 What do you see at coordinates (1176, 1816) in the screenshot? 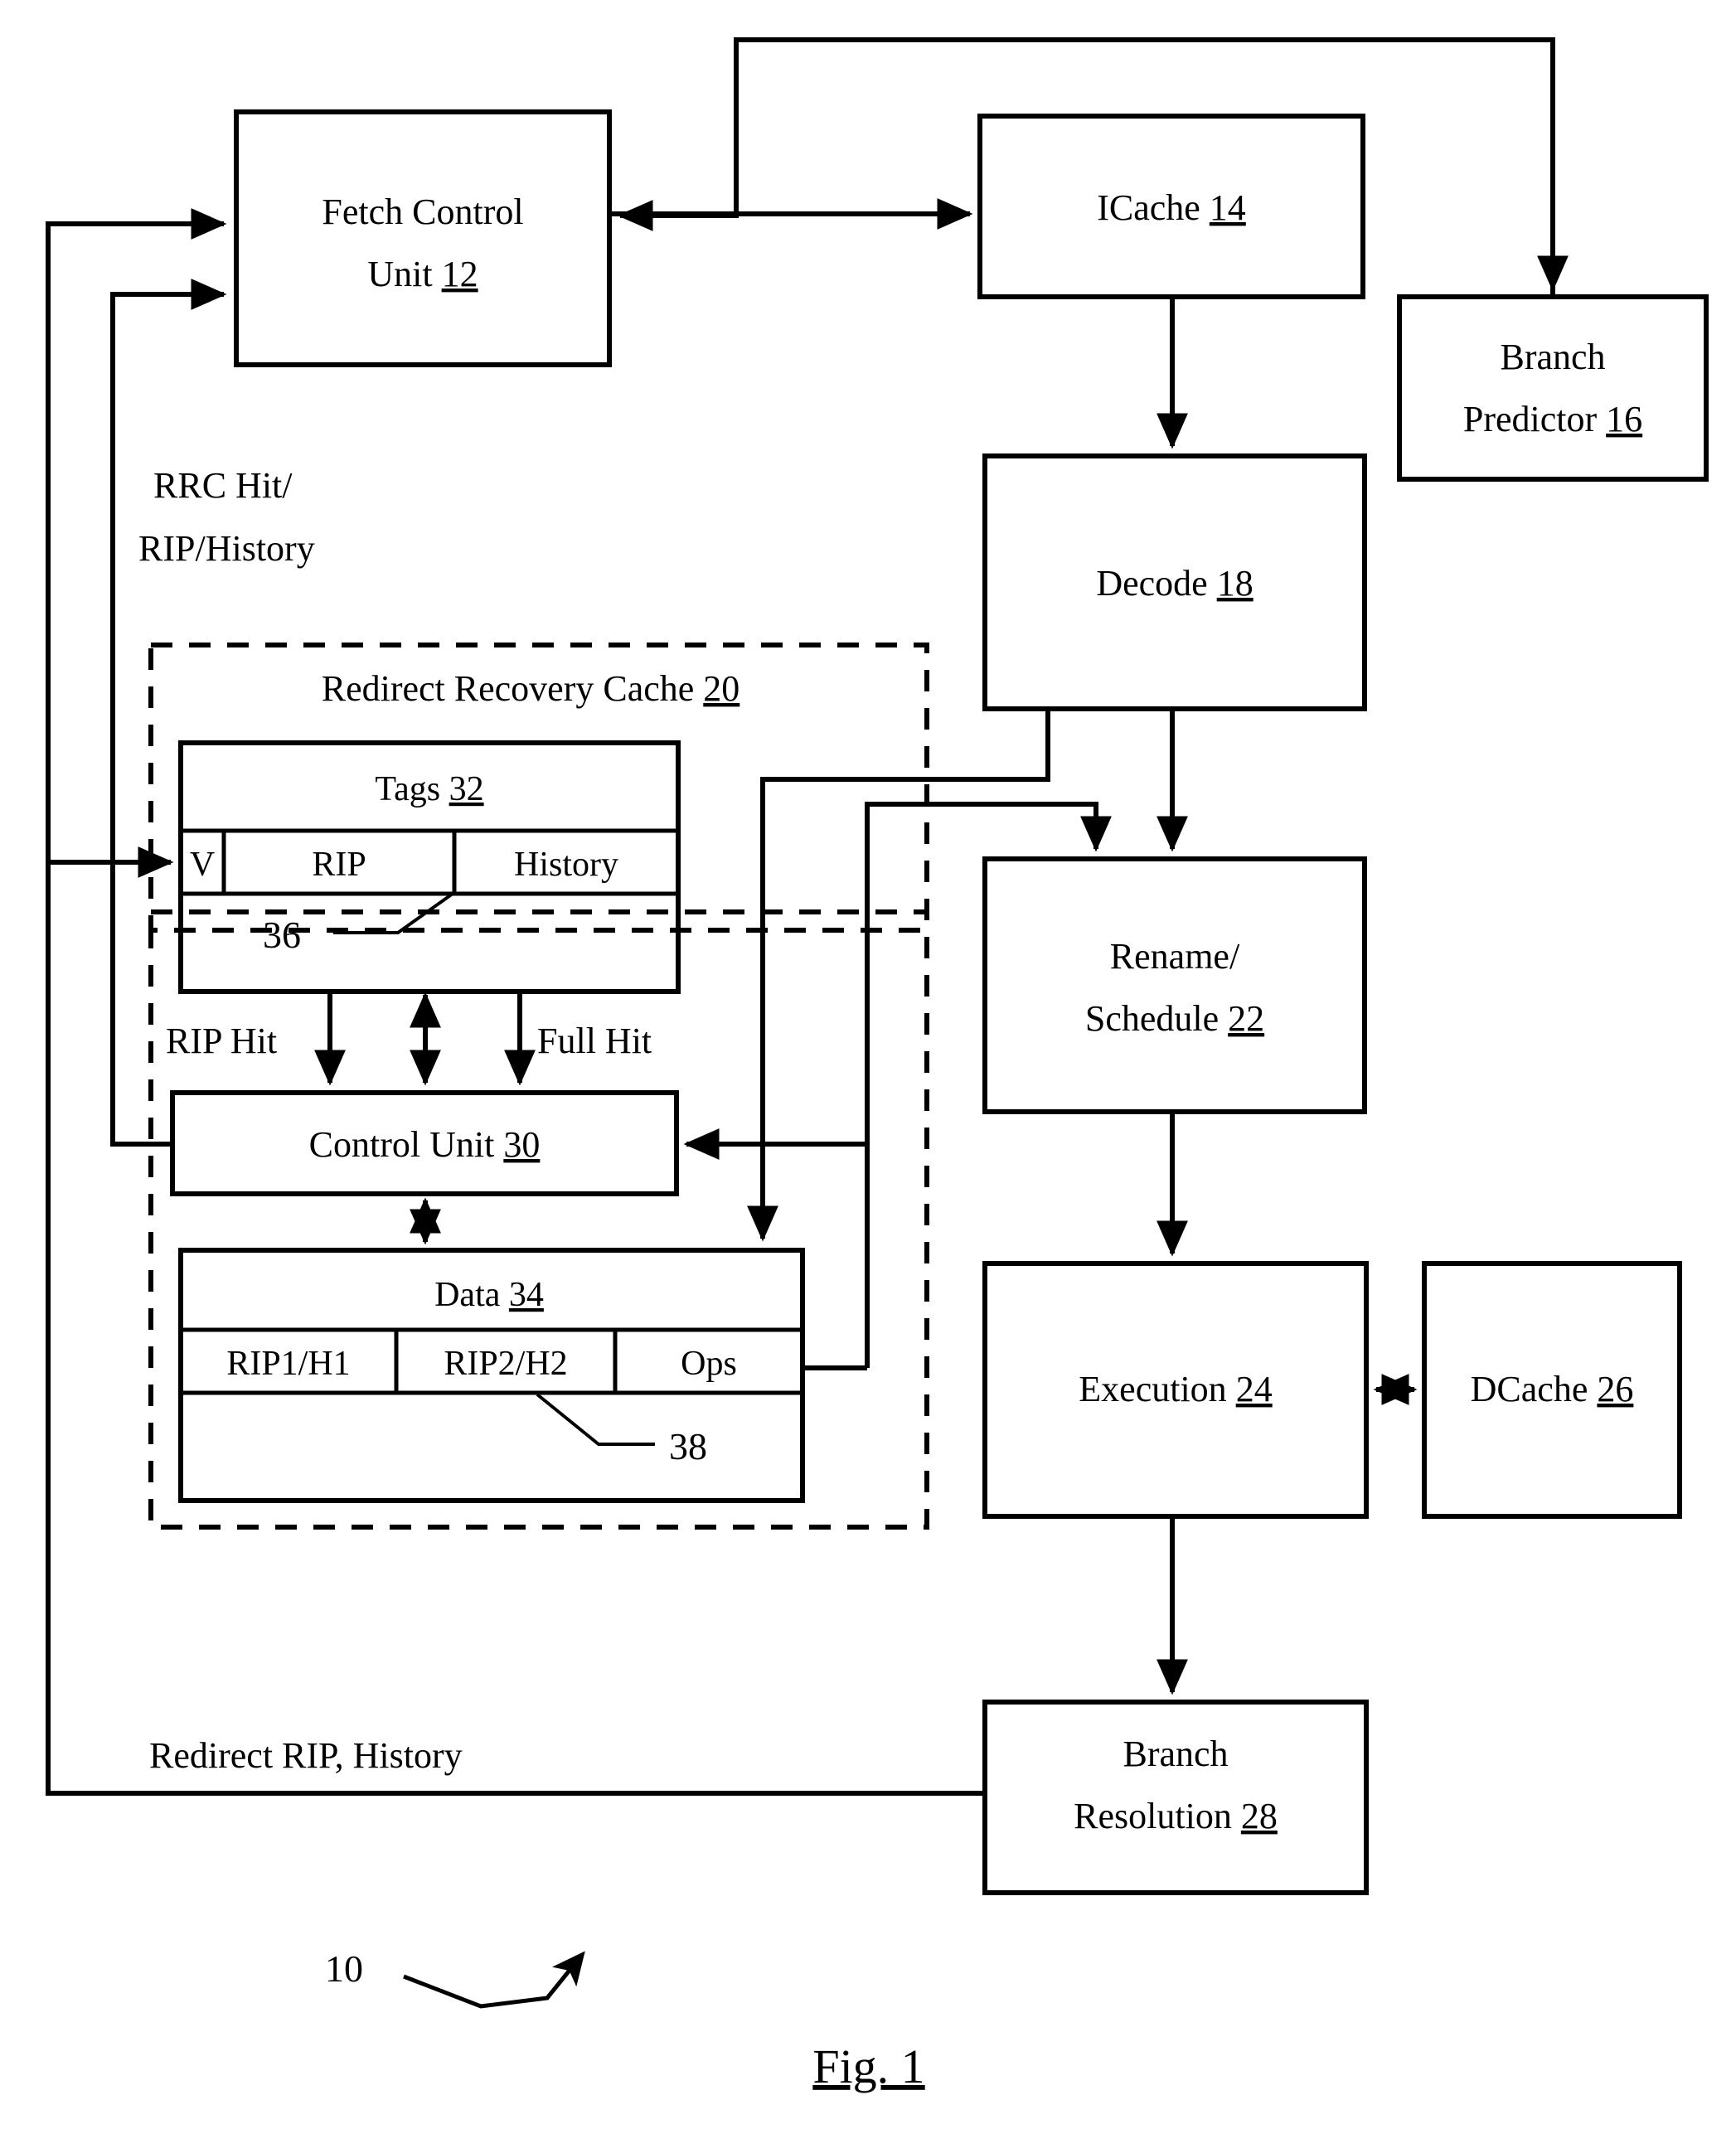
I see `branch-resolution-label-2: Resolution 28` at bounding box center [1176, 1816].